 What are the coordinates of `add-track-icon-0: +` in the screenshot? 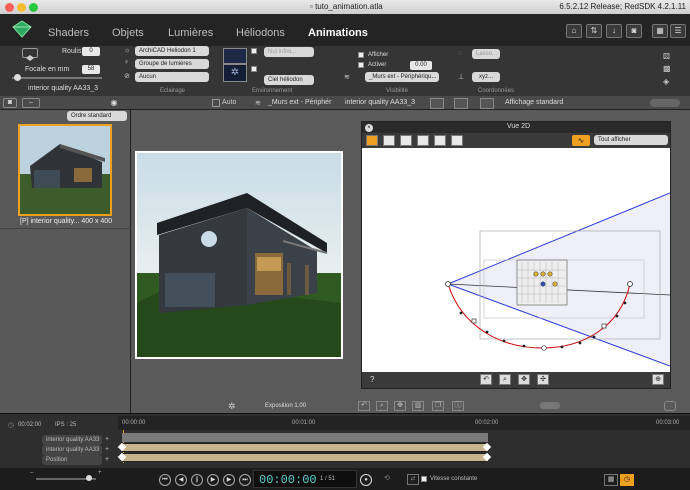 It's located at (107, 439).